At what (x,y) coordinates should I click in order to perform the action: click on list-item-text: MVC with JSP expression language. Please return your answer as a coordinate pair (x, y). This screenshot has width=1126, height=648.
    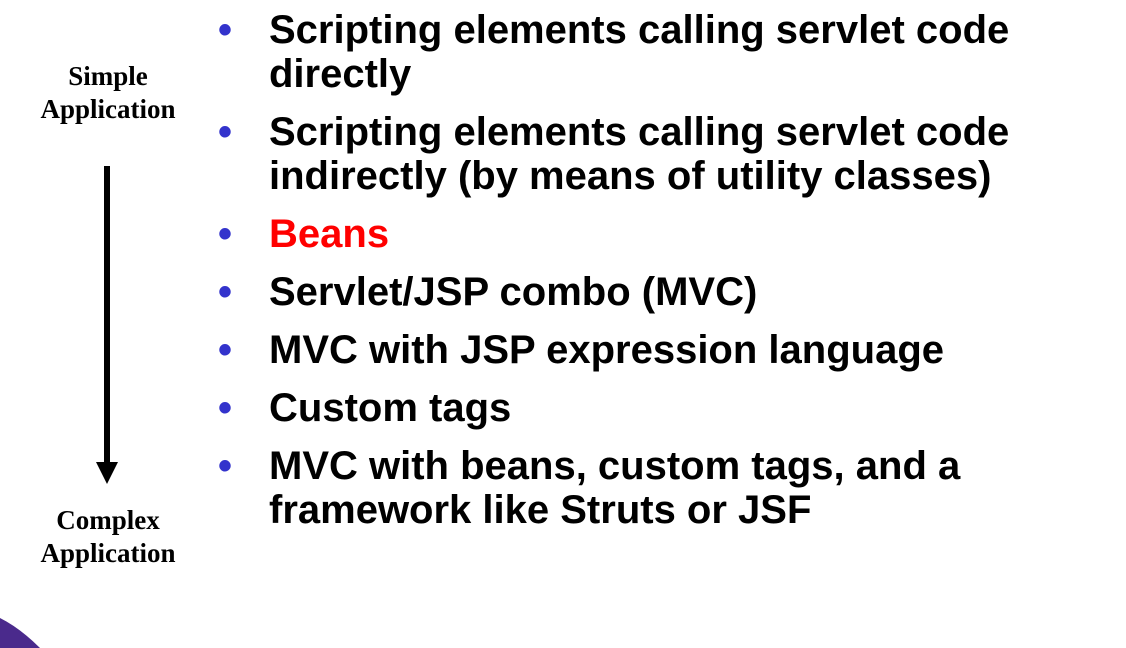
    Looking at the image, I should click on (606, 350).